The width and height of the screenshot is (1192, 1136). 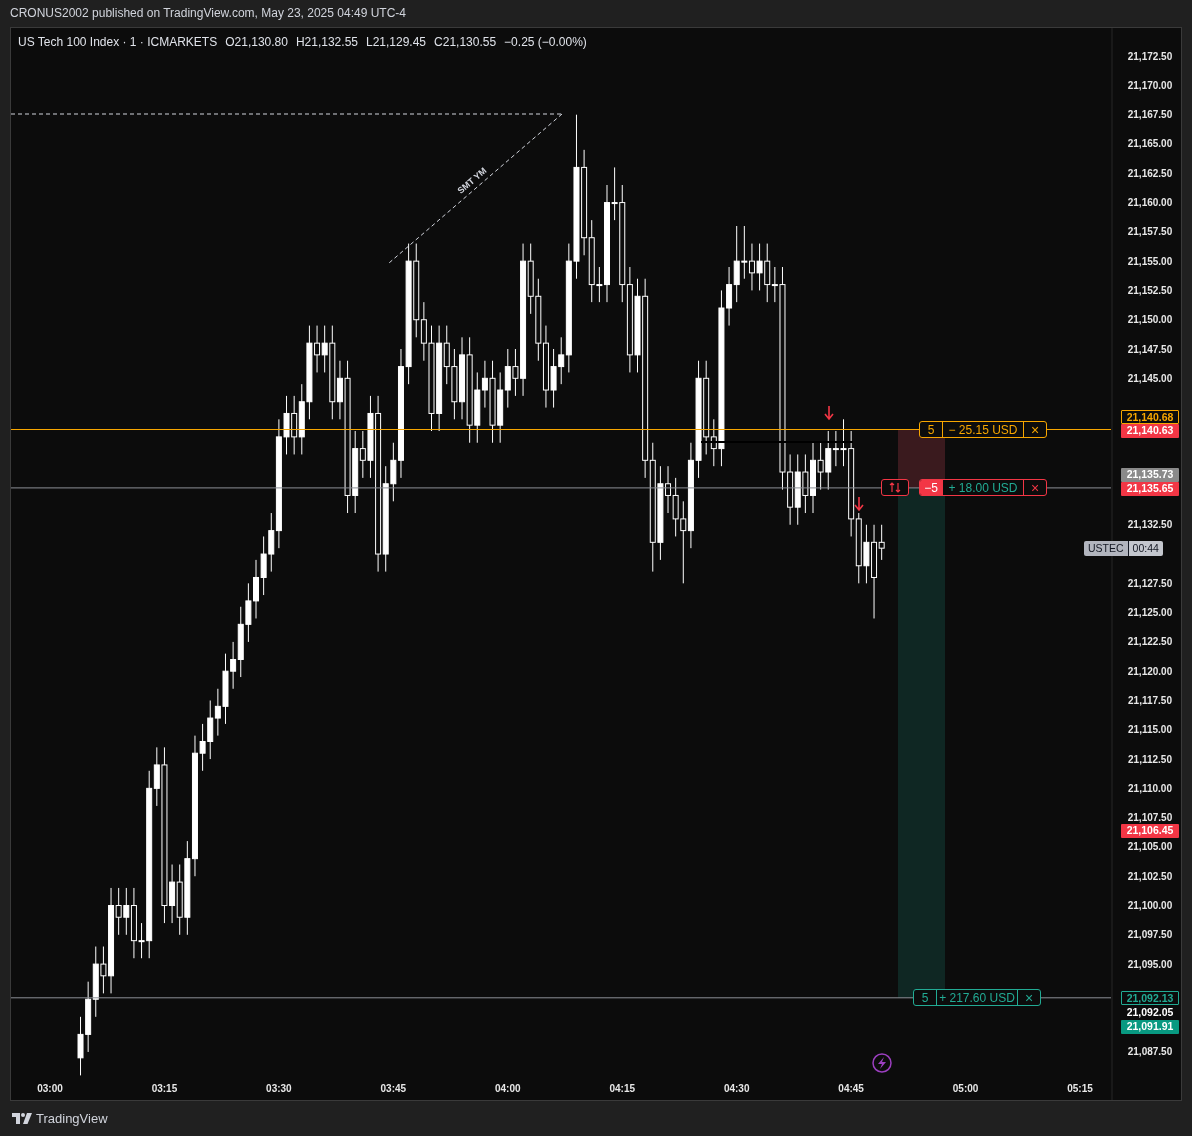 What do you see at coordinates (622, 1088) in the screenshot?
I see `time-axis-label: 04:15` at bounding box center [622, 1088].